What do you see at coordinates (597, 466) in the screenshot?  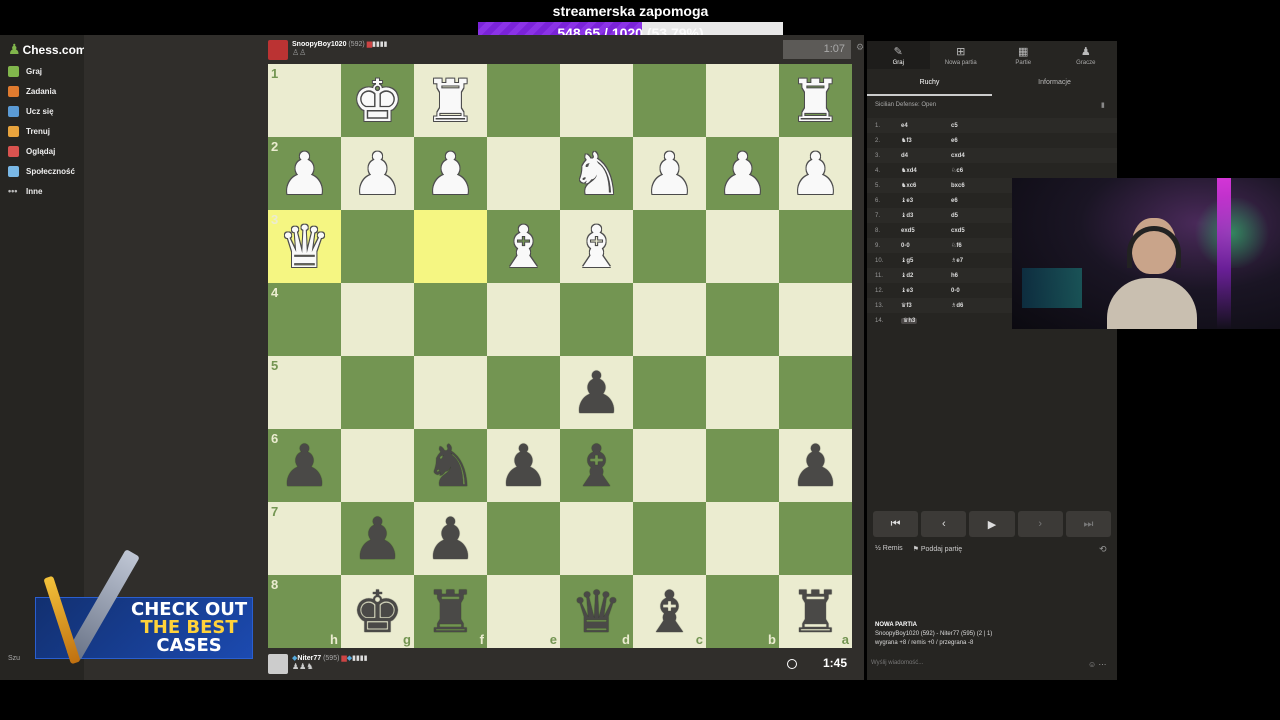 I see `black-bishop-icon: ♝` at bounding box center [597, 466].